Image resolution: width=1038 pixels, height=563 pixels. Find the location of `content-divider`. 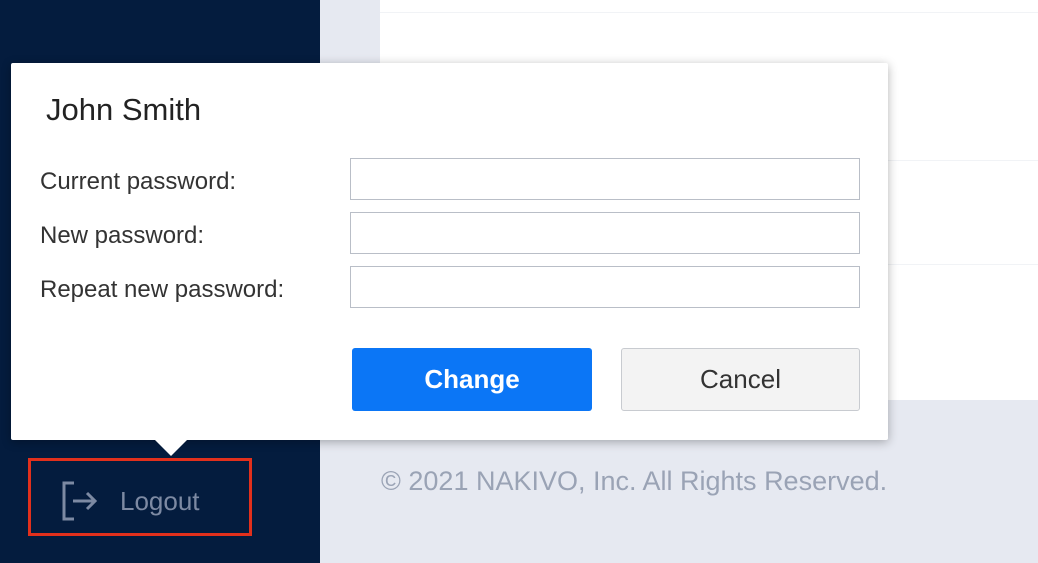

content-divider is located at coordinates (709, 12).